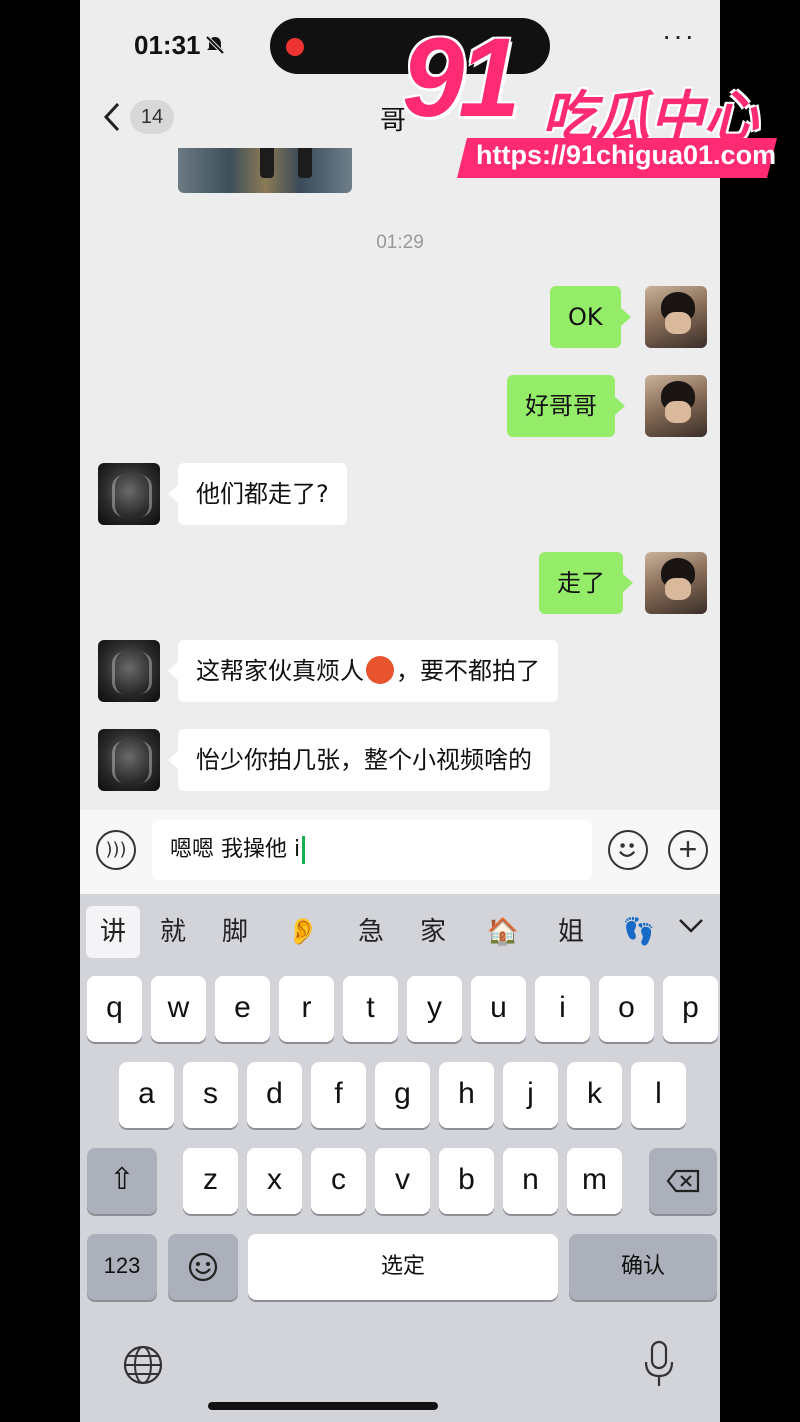  I want to click on key-y: y, so click(434, 1009).